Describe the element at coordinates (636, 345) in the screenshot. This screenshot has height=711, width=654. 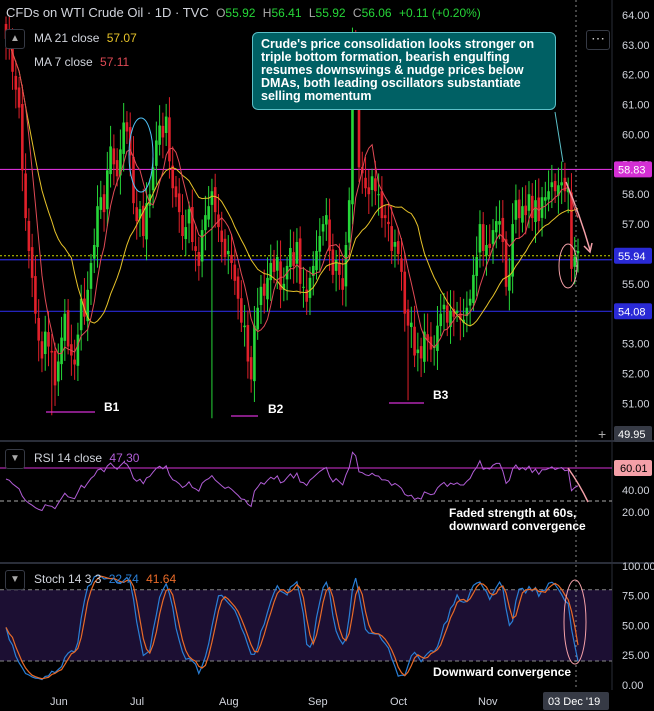
I see `price-tick-label: 53.00` at that location.